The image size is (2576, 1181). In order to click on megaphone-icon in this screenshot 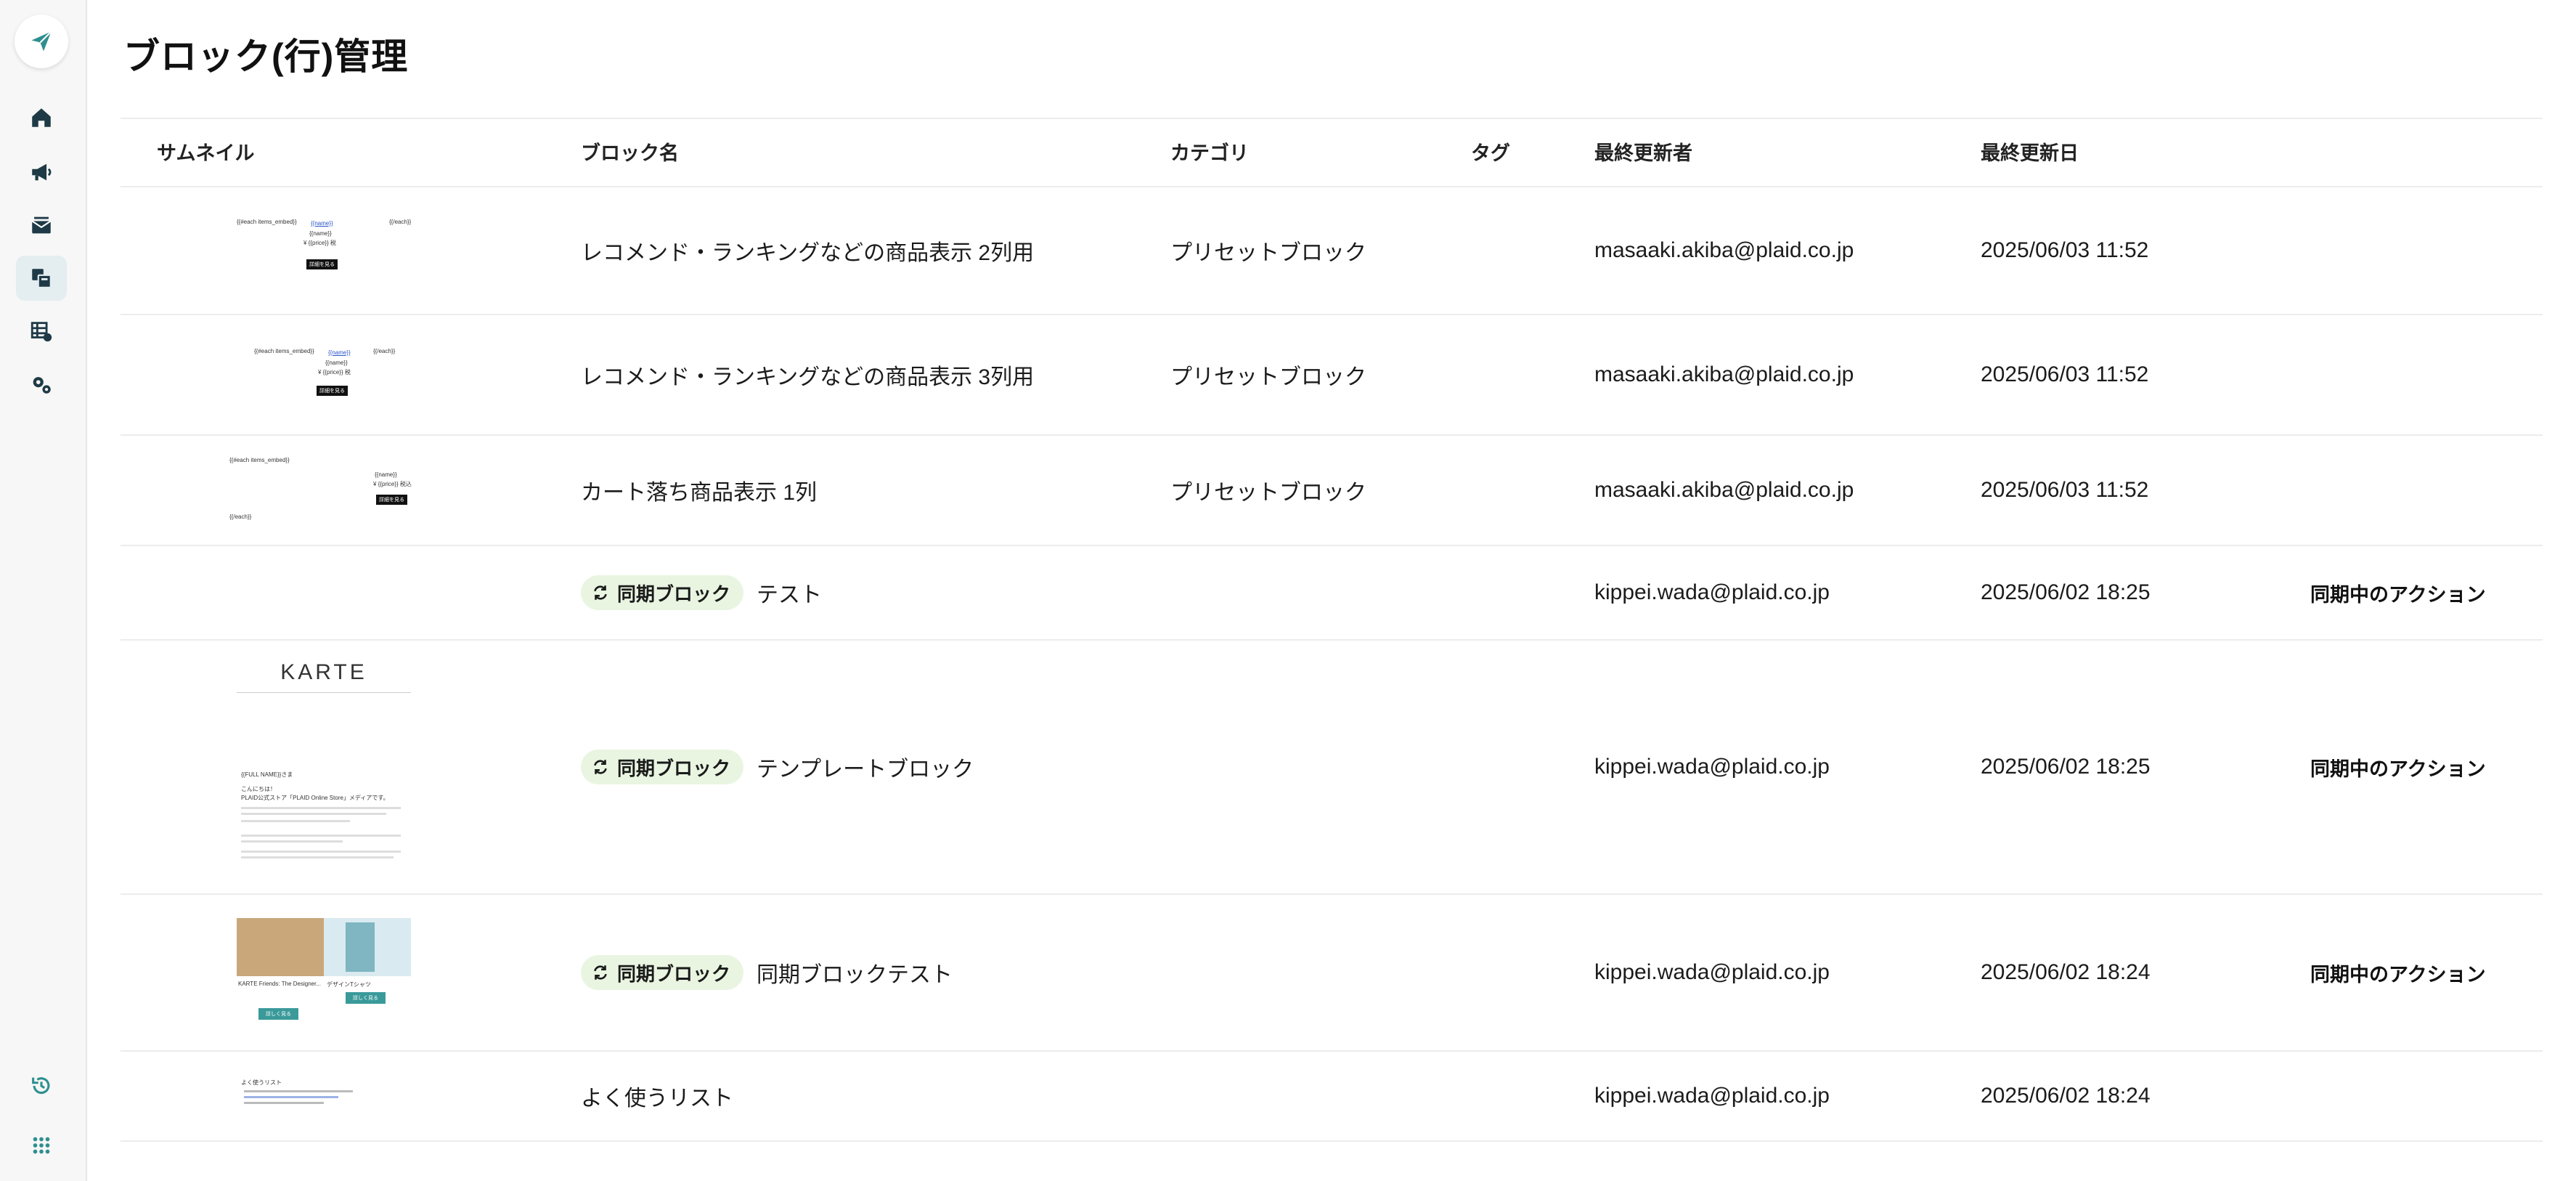, I will do `click(42, 172)`.